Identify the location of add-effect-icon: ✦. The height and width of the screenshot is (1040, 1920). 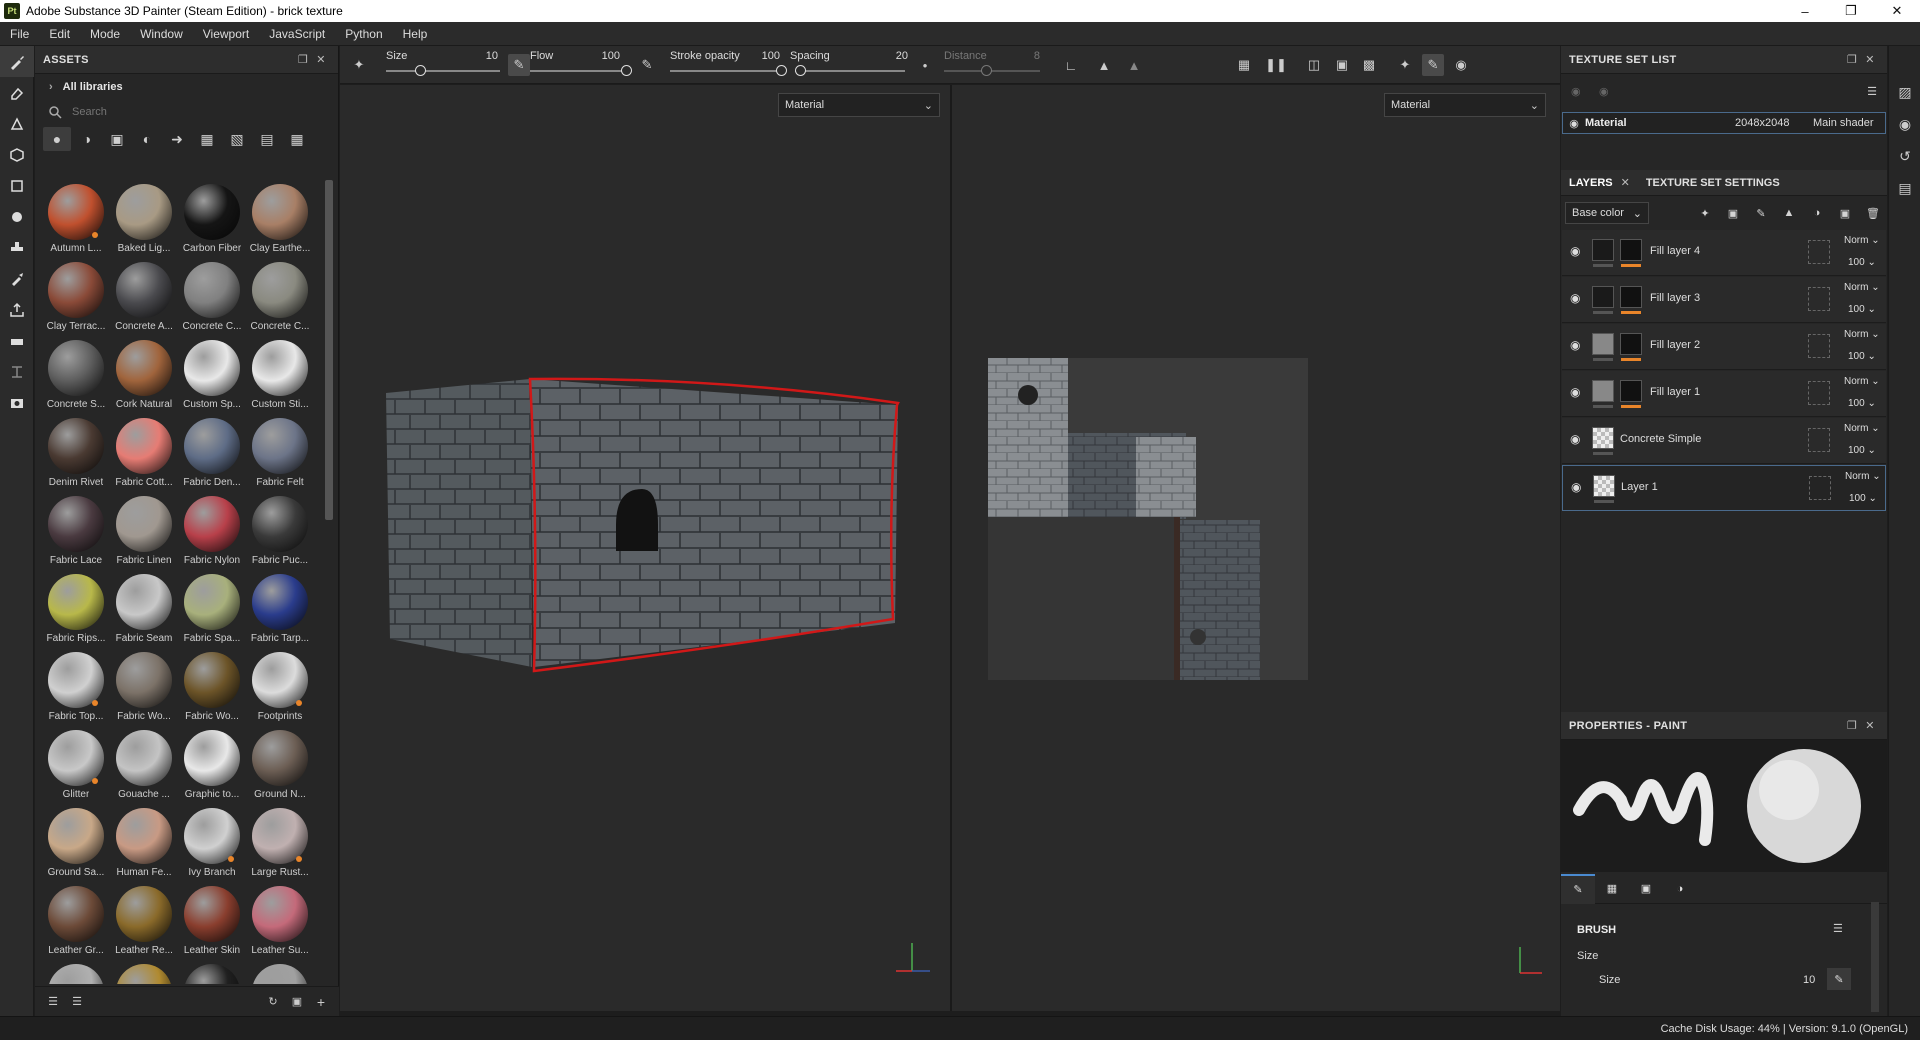
(1705, 213).